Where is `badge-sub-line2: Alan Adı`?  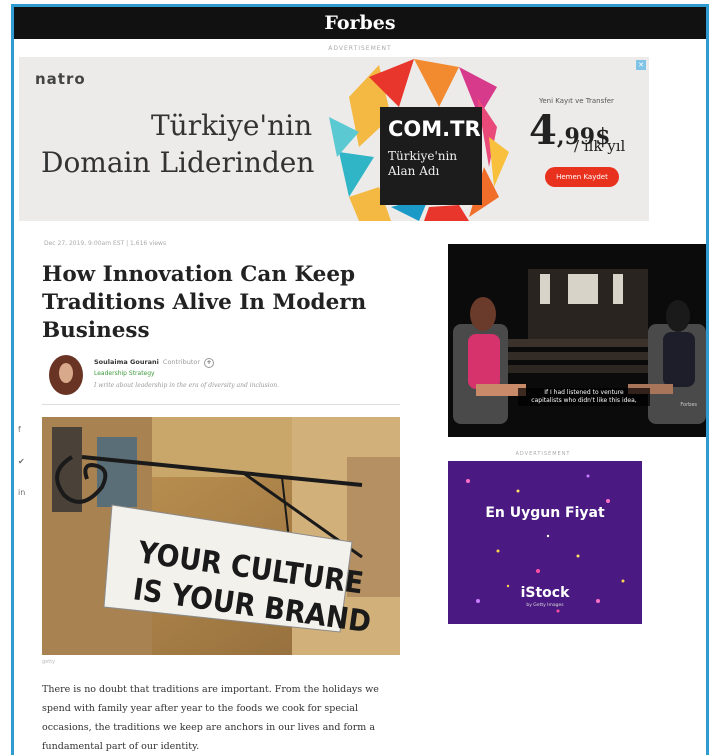 badge-sub-line2: Alan Adı is located at coordinates (414, 171).